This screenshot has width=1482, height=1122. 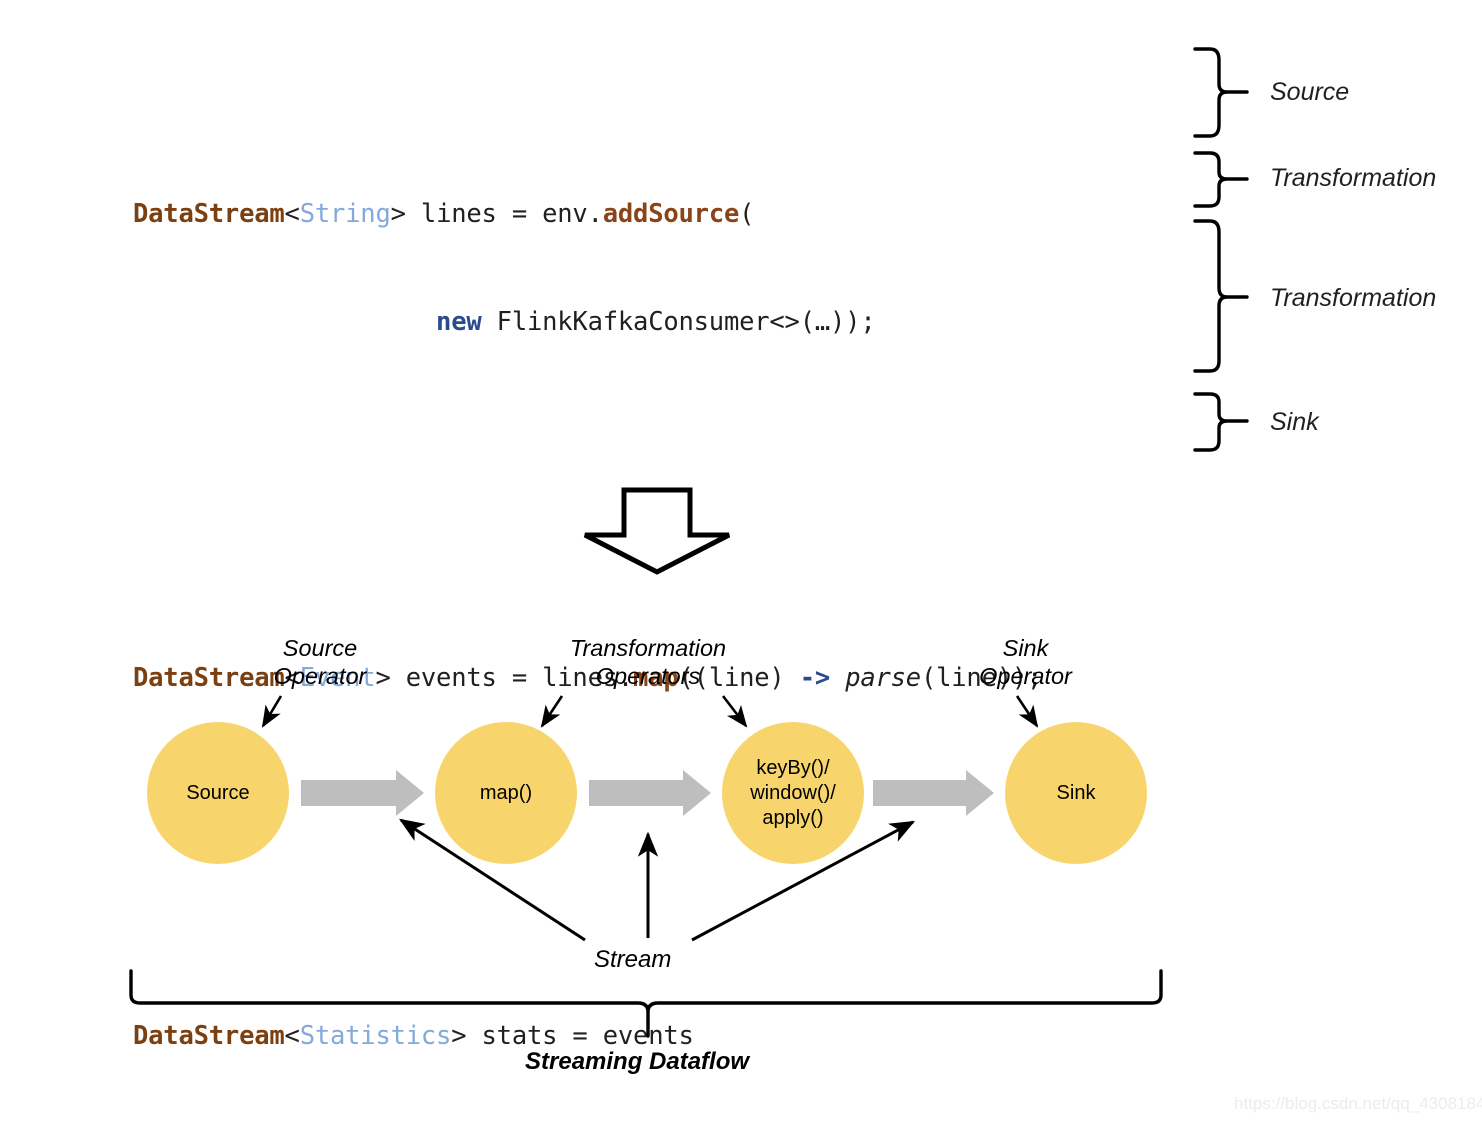 I want to click on node-source: Source, so click(x=218, y=793).